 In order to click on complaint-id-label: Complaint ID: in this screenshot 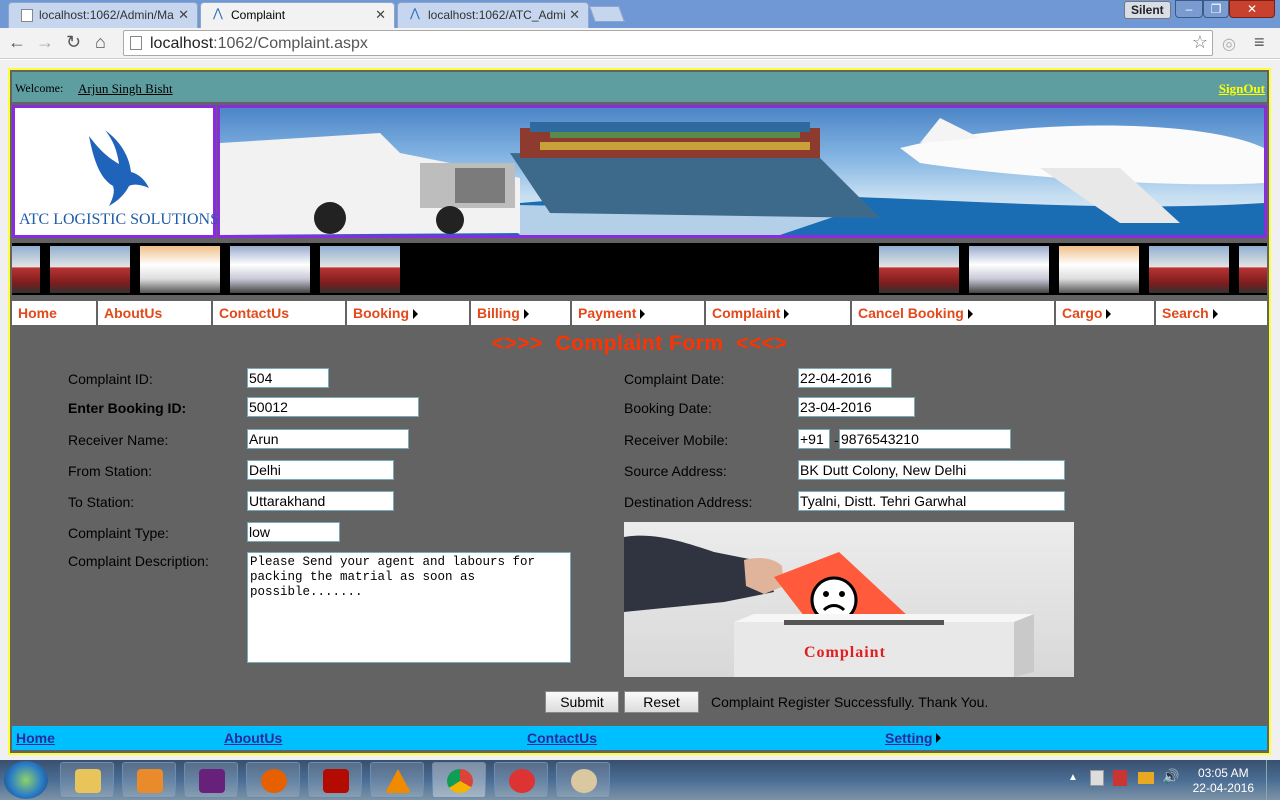, I will do `click(110, 379)`.